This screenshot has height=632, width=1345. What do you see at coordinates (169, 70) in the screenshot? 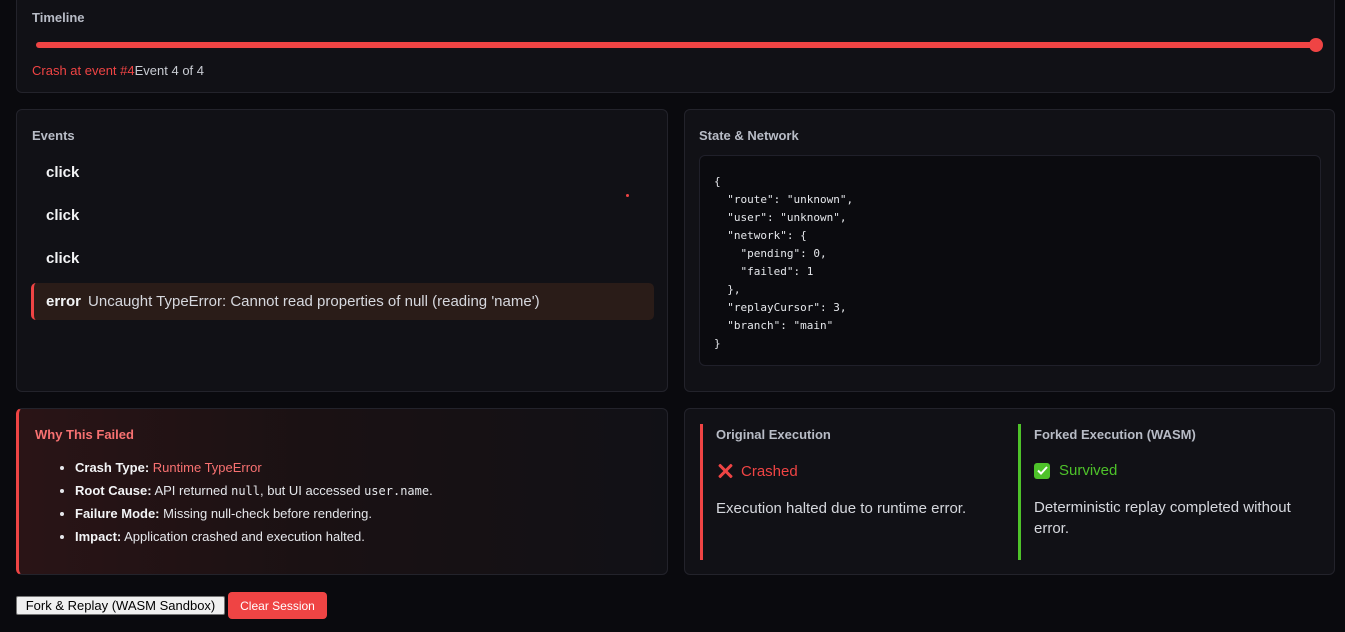
I see `event-counter: Event 4 of 4` at bounding box center [169, 70].